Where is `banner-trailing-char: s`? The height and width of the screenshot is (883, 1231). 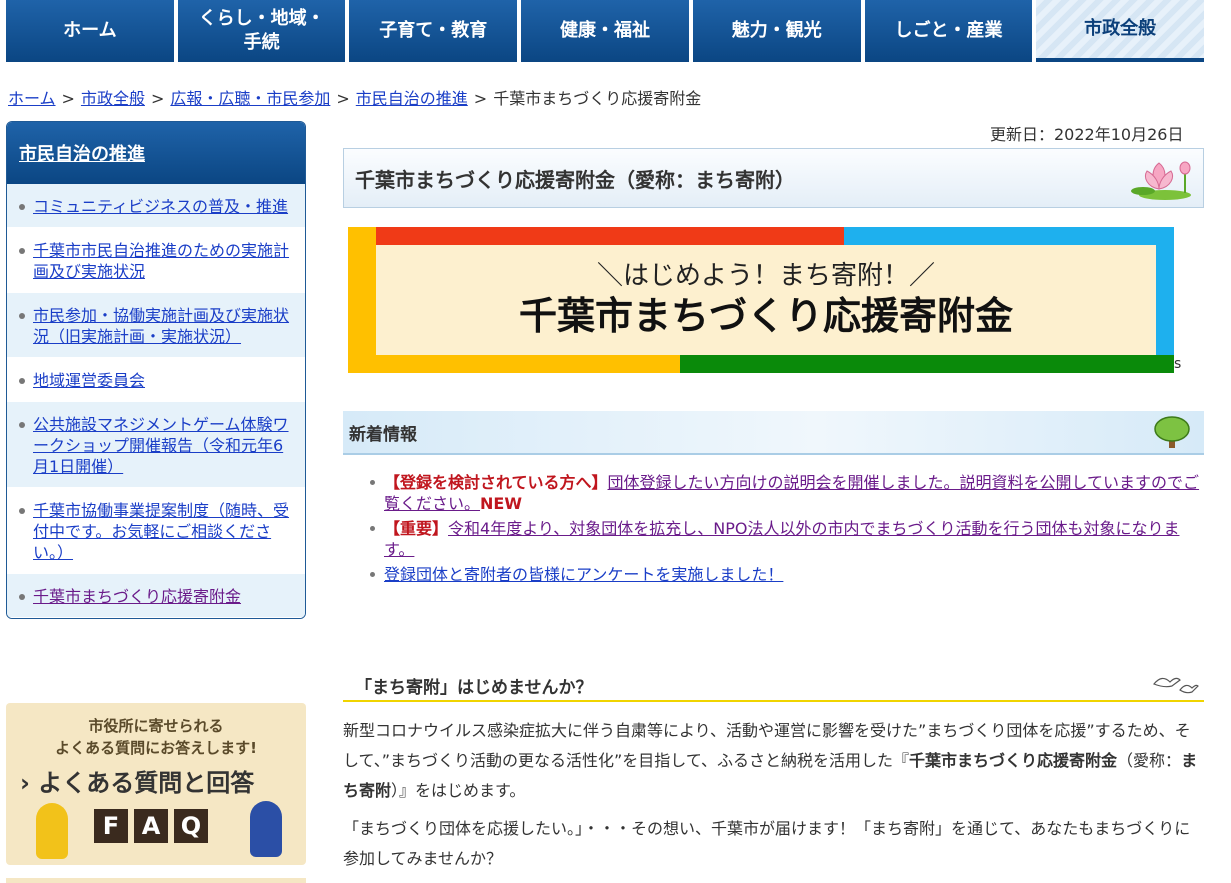 banner-trailing-char: s is located at coordinates (1178, 364).